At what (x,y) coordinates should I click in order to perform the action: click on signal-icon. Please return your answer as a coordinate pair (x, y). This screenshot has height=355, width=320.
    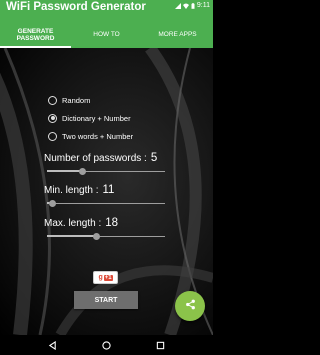
    Looking at the image, I should click on (177, 5).